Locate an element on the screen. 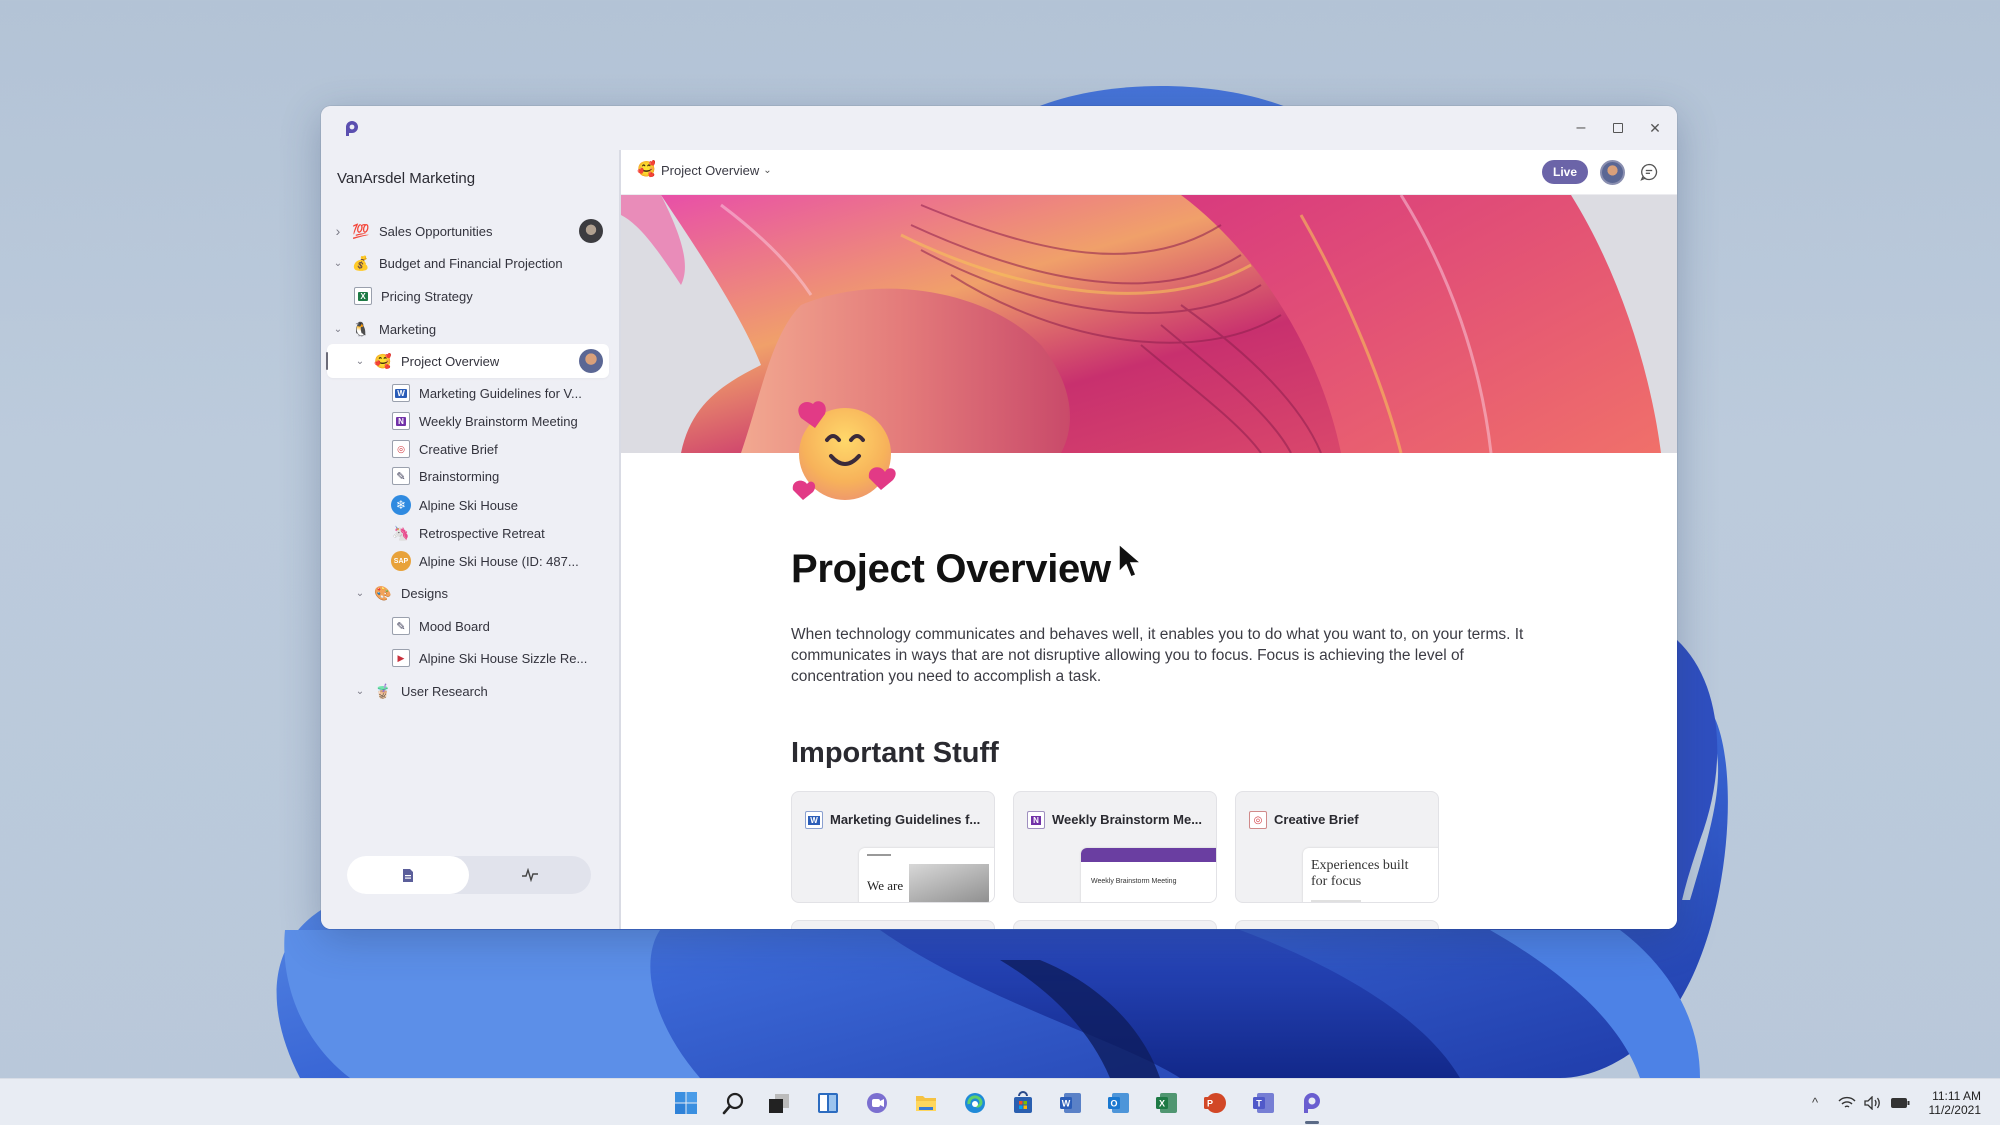  smiling-hearts-emoji: 🥰 is located at coordinates (383, 360).